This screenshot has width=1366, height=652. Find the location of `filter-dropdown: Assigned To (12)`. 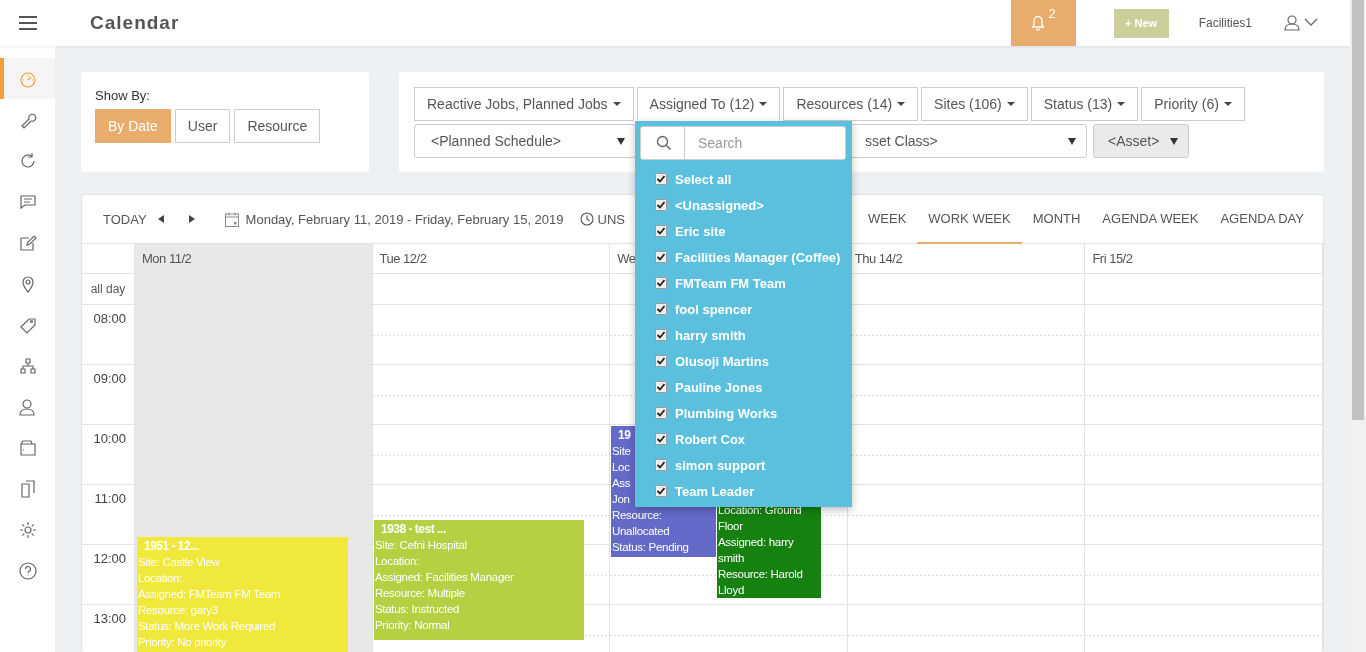

filter-dropdown: Assigned To (12) is located at coordinates (708, 104).